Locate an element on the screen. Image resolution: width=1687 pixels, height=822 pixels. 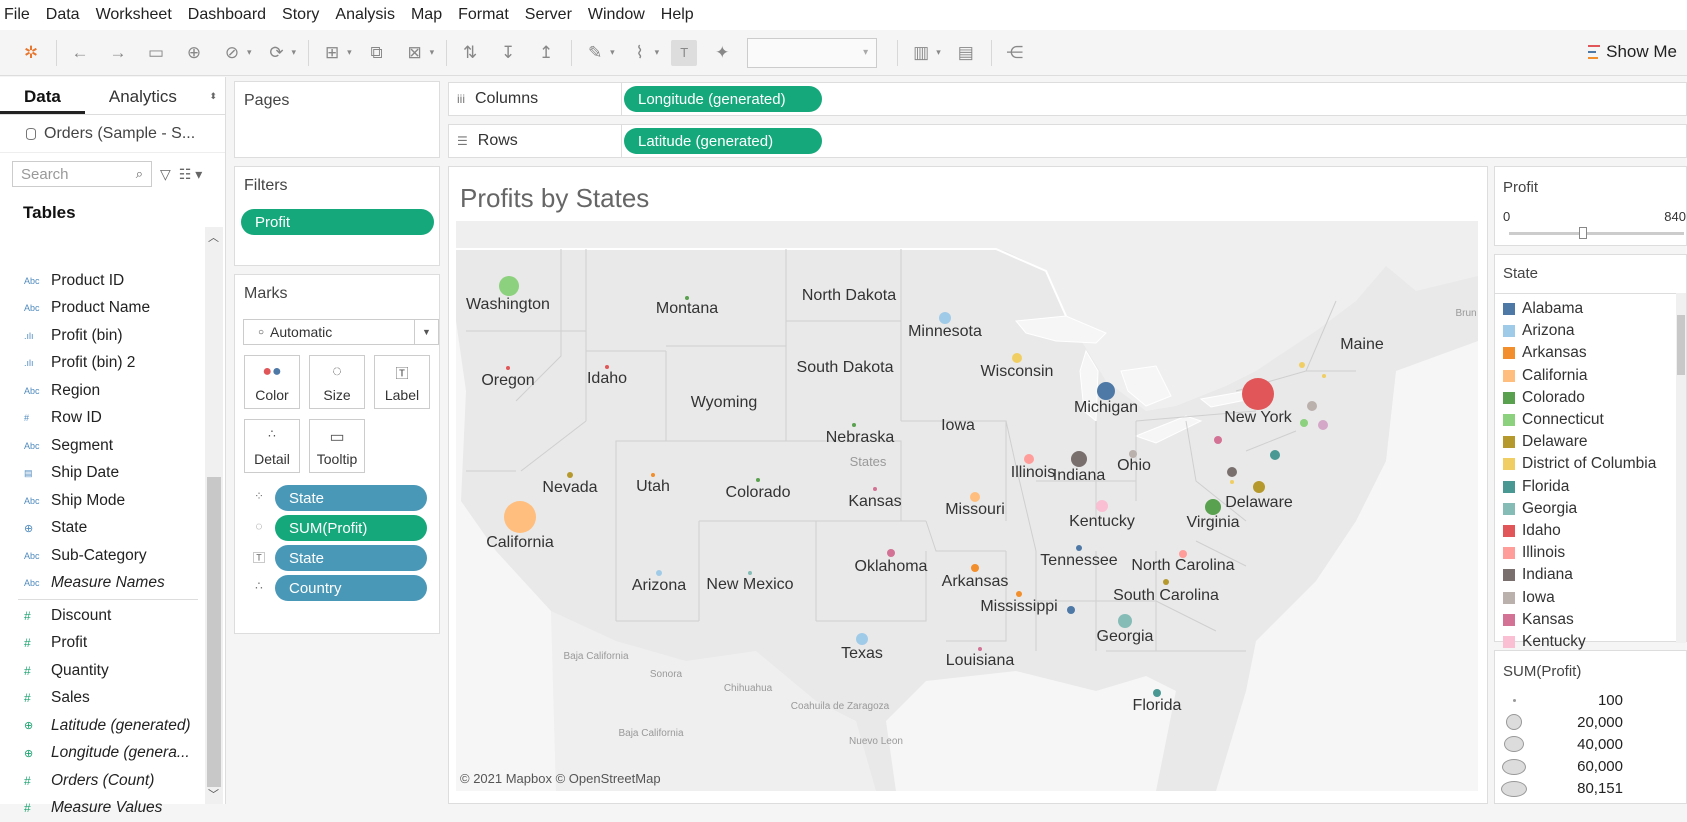
field-item: #Profit is located at coordinates (100, 644).